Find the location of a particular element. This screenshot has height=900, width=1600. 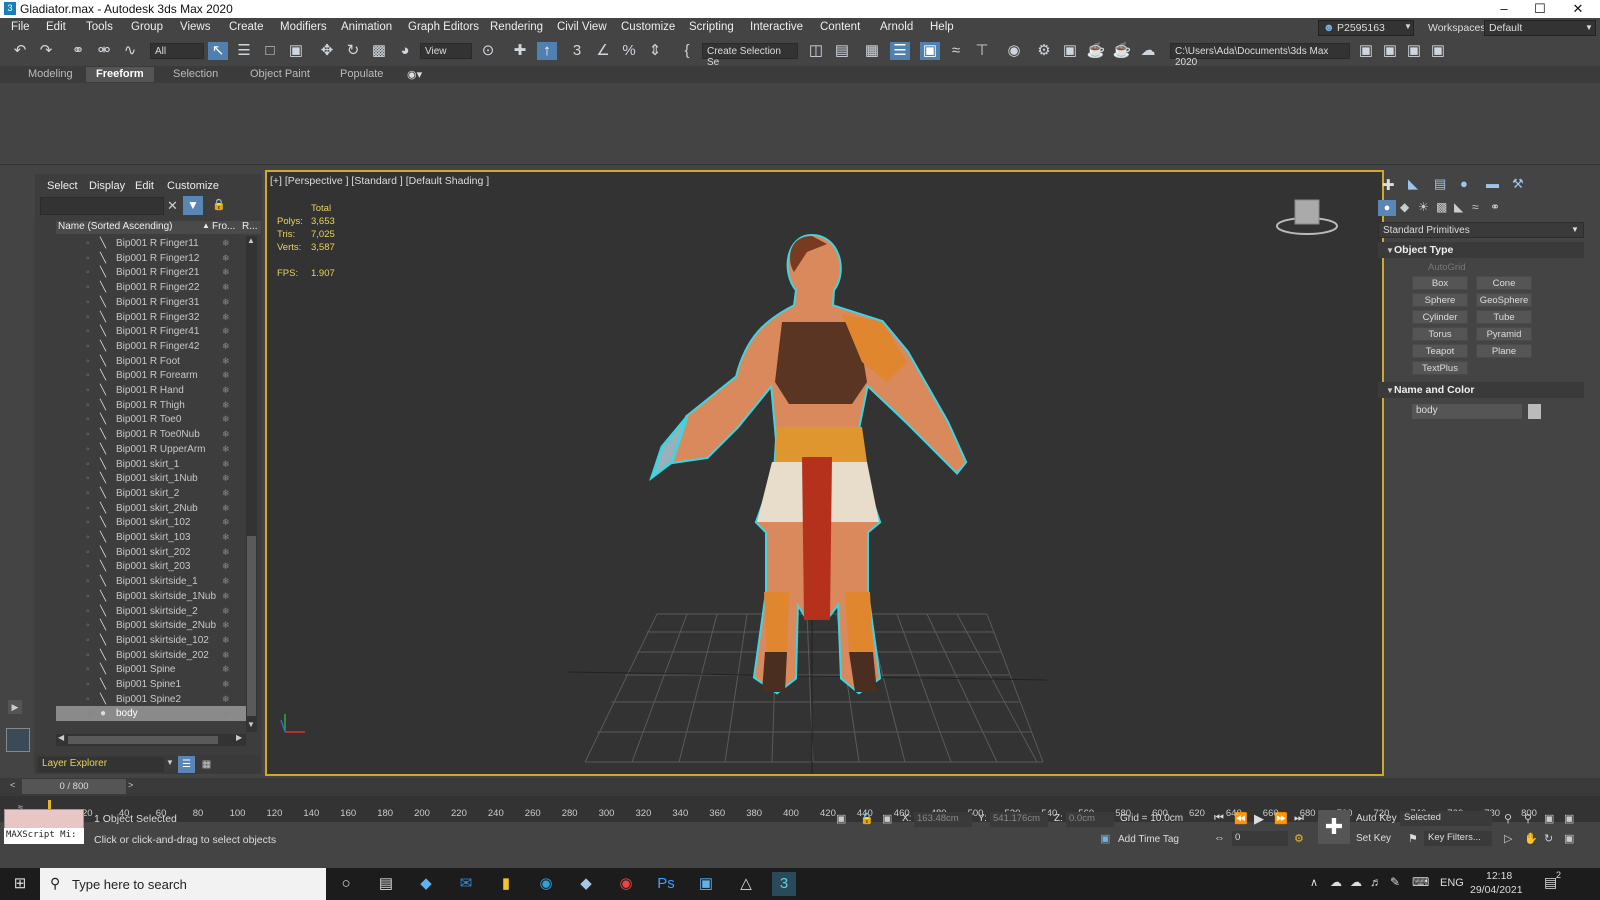

project-icon-2: ▣ is located at coordinates (1390, 51).